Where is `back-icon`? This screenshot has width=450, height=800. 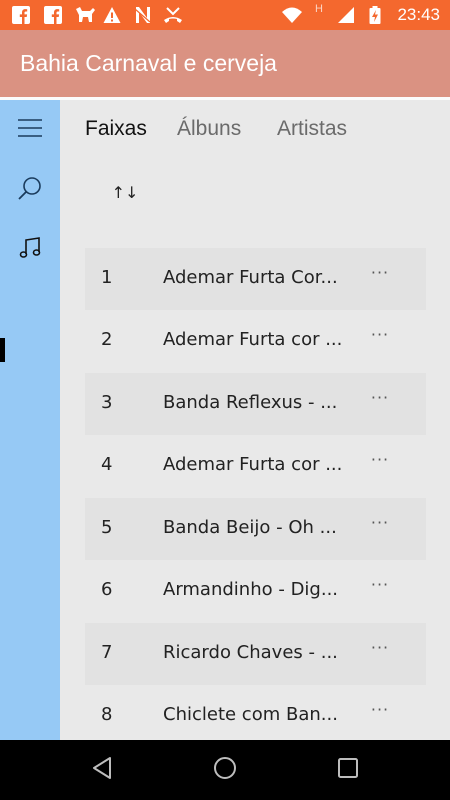 back-icon is located at coordinates (102, 770).